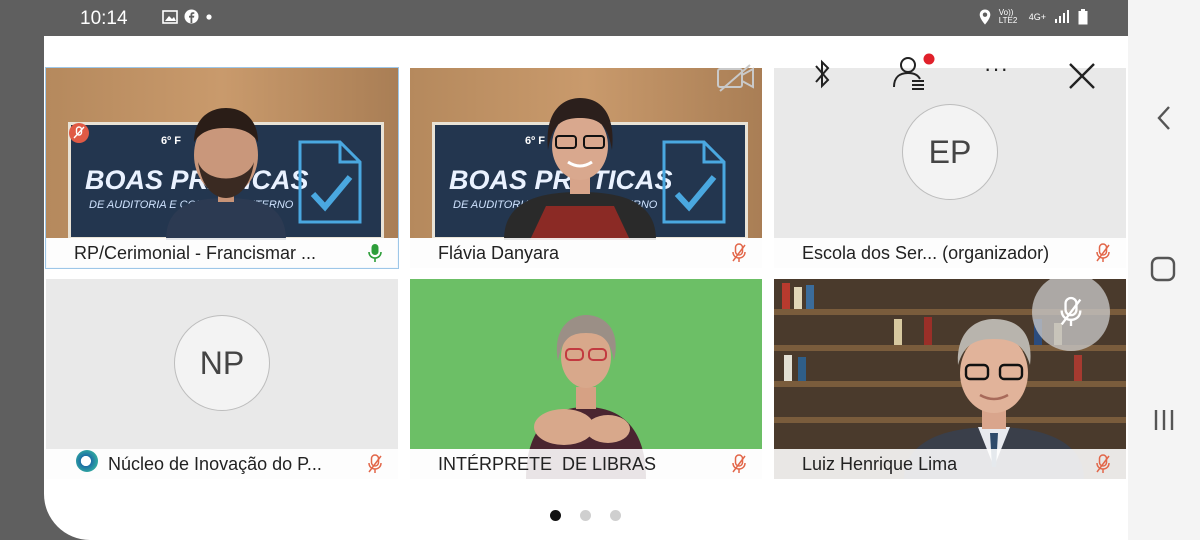  I want to click on back-icon, so click(1164, 118).